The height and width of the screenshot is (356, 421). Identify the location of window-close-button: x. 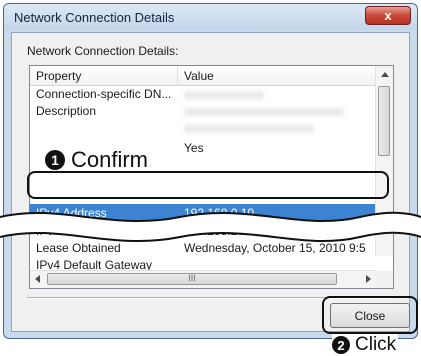
(388, 15).